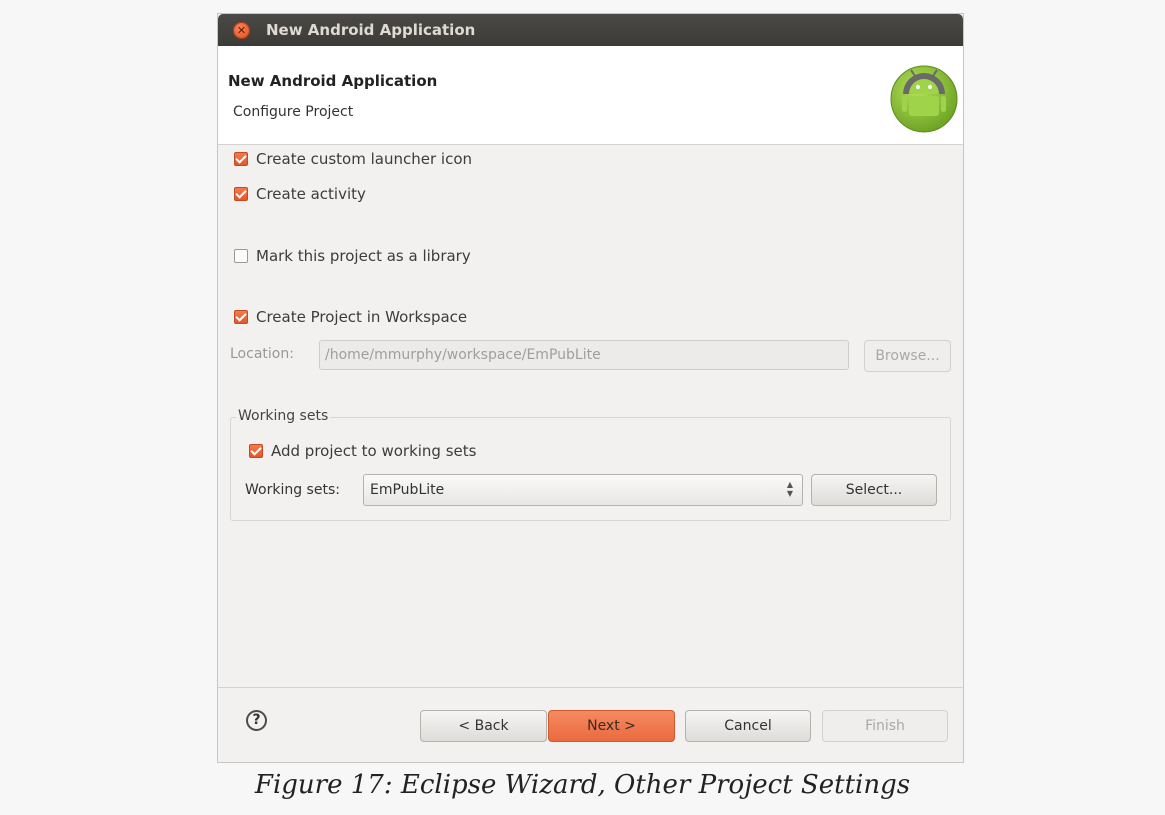 The height and width of the screenshot is (815, 1165). I want to click on window-title: New Android Application, so click(371, 30).